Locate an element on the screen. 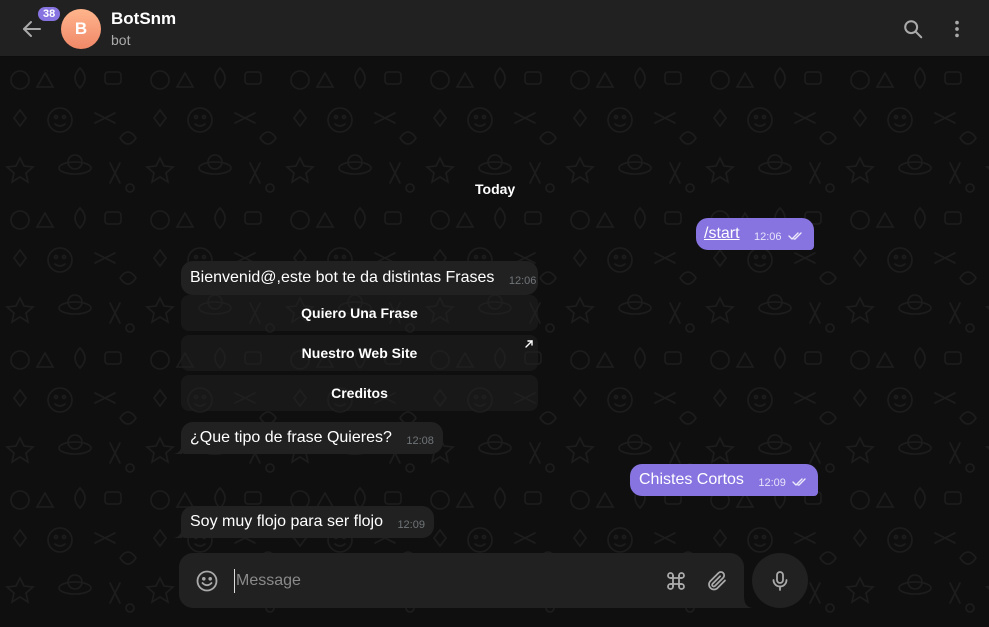 The height and width of the screenshot is (627, 989). inline-button-label: Nuestro Web Site is located at coordinates (359, 353).